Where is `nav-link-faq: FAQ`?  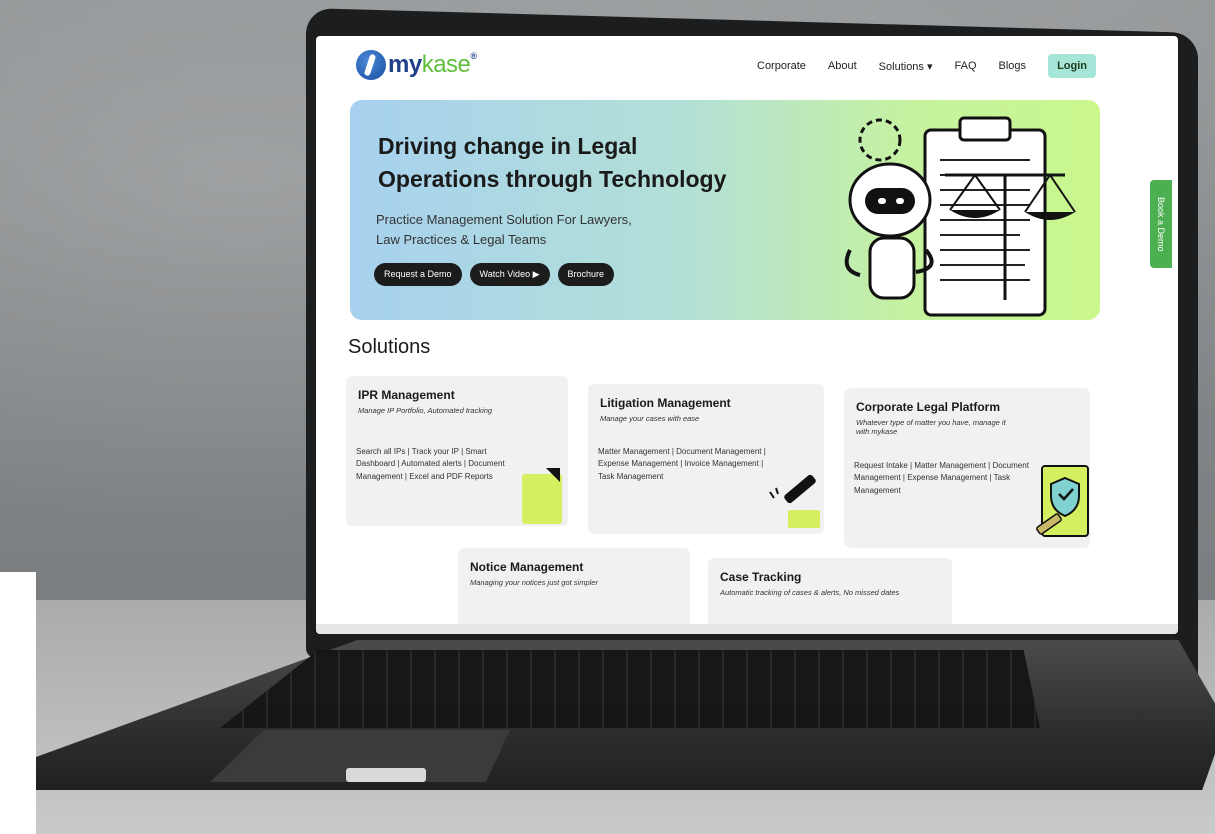
nav-link-faq: FAQ is located at coordinates (966, 66).